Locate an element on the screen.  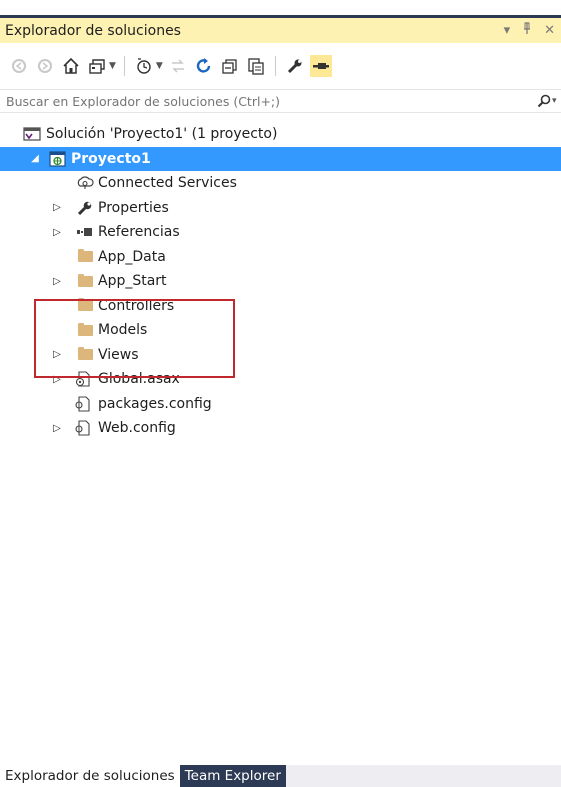
sync-icon is located at coordinates (178, 66).